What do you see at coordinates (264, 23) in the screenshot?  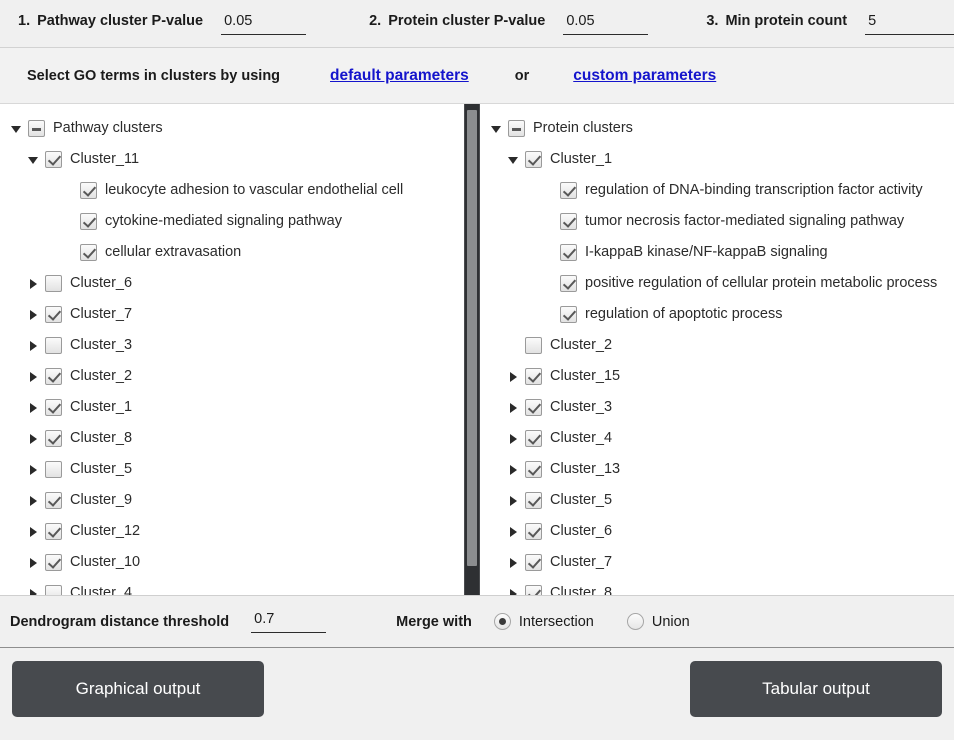 I see `pathway-pvalue-input` at bounding box center [264, 23].